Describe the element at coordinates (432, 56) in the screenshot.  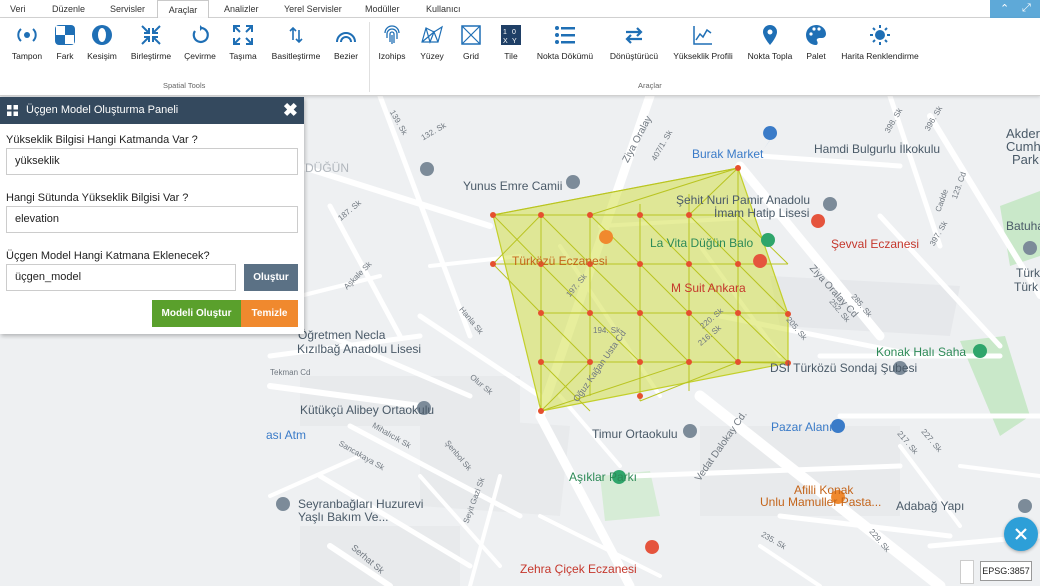
I see `tool-label: Yüzey` at that location.